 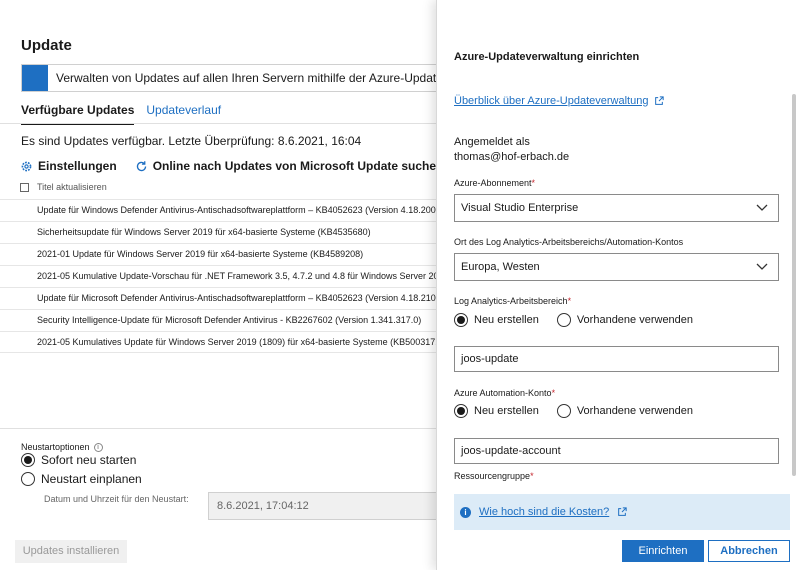 What do you see at coordinates (616, 208) in the screenshot?
I see `subscription-select: Visual Studio Enterprise` at bounding box center [616, 208].